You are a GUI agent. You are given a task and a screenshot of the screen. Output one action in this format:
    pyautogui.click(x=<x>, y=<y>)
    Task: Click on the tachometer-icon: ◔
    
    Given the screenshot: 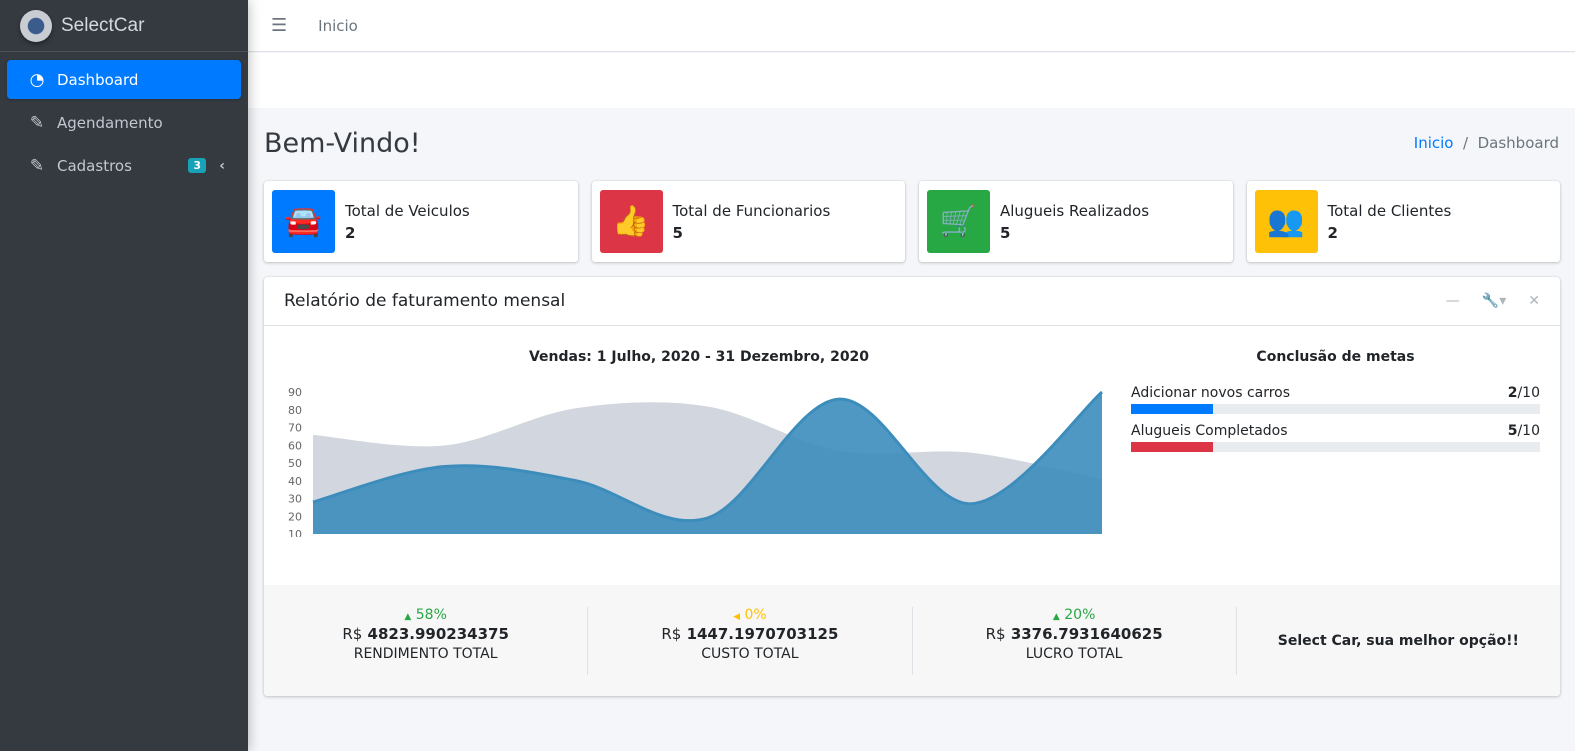 What is the action you would take?
    pyautogui.click(x=37, y=79)
    